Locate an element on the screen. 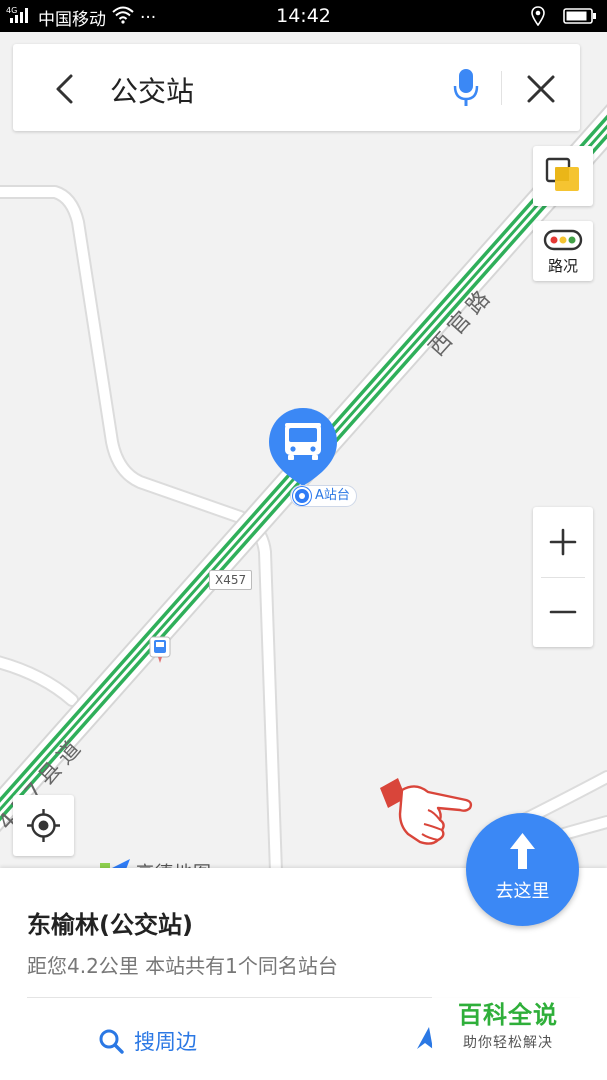 The image size is (607, 1080). microphone-icon is located at coordinates (466, 88).